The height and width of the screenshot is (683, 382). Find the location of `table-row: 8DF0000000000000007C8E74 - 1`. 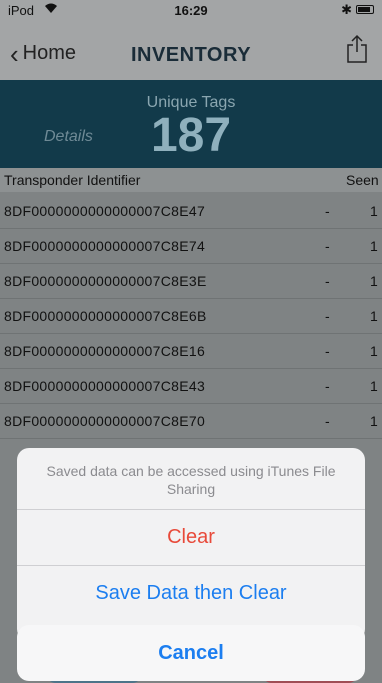

table-row: 8DF0000000000000007C8E74 - 1 is located at coordinates (191, 246).